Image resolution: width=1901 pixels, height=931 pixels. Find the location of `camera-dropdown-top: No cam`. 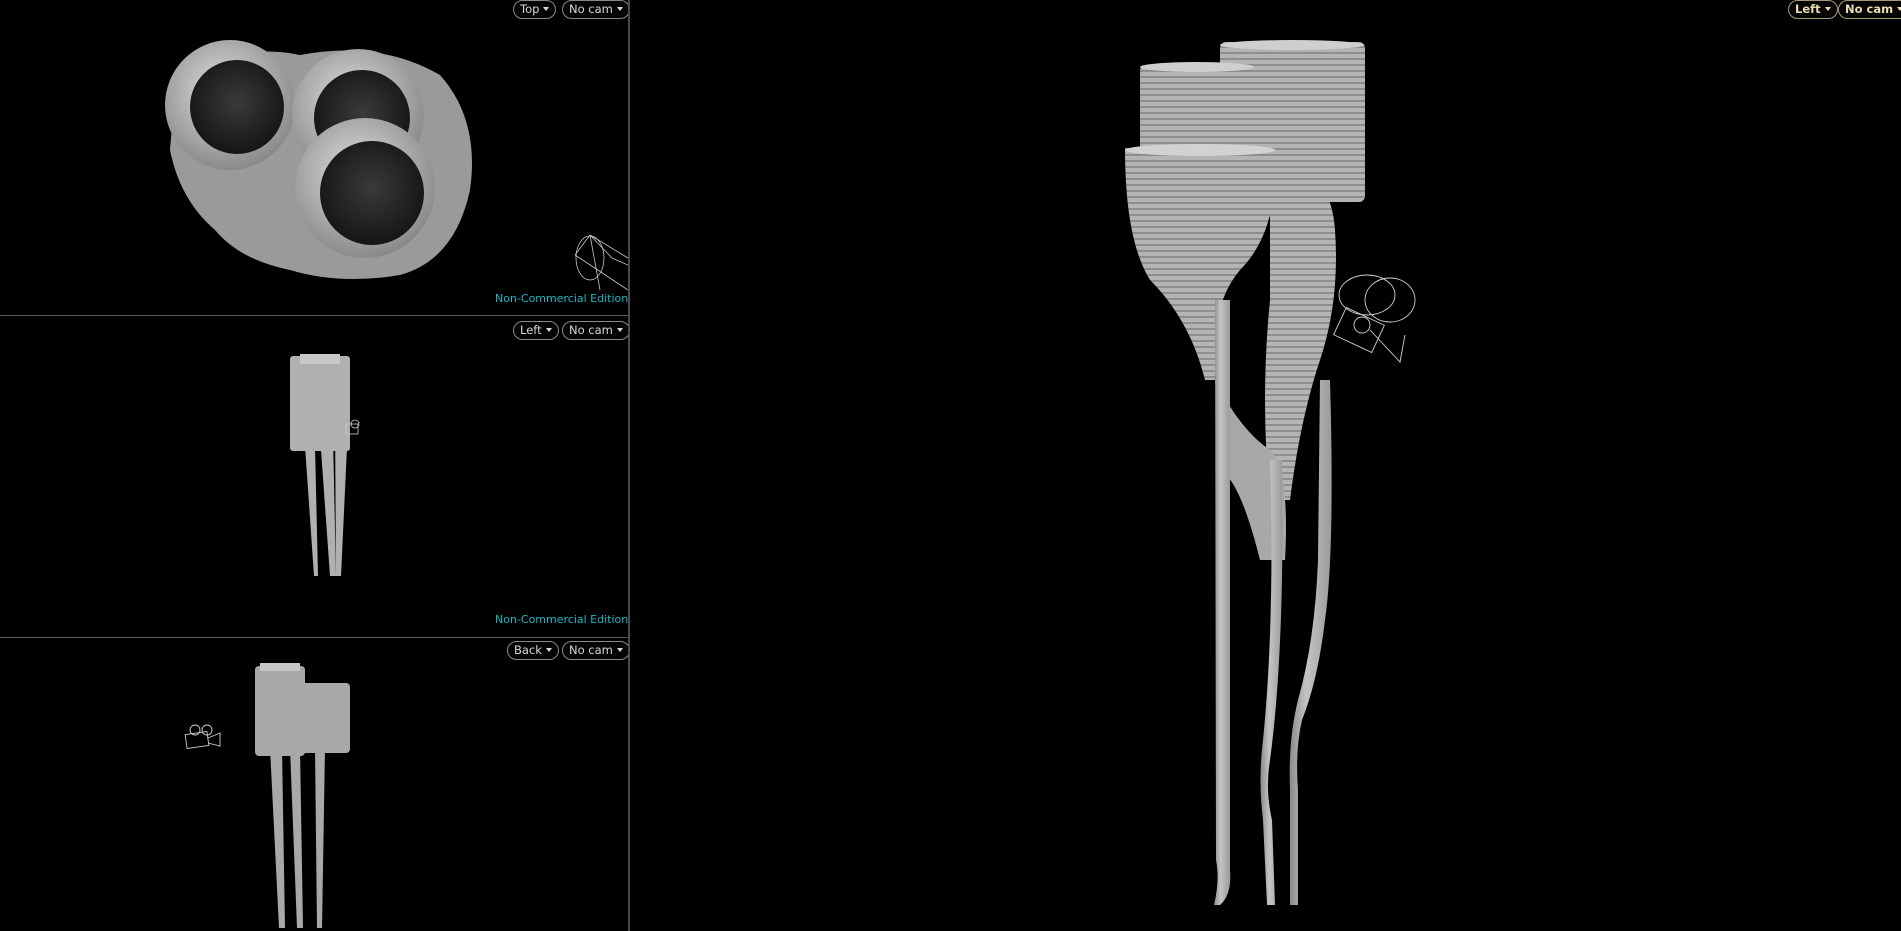

camera-dropdown-top: No cam is located at coordinates (595, 9).